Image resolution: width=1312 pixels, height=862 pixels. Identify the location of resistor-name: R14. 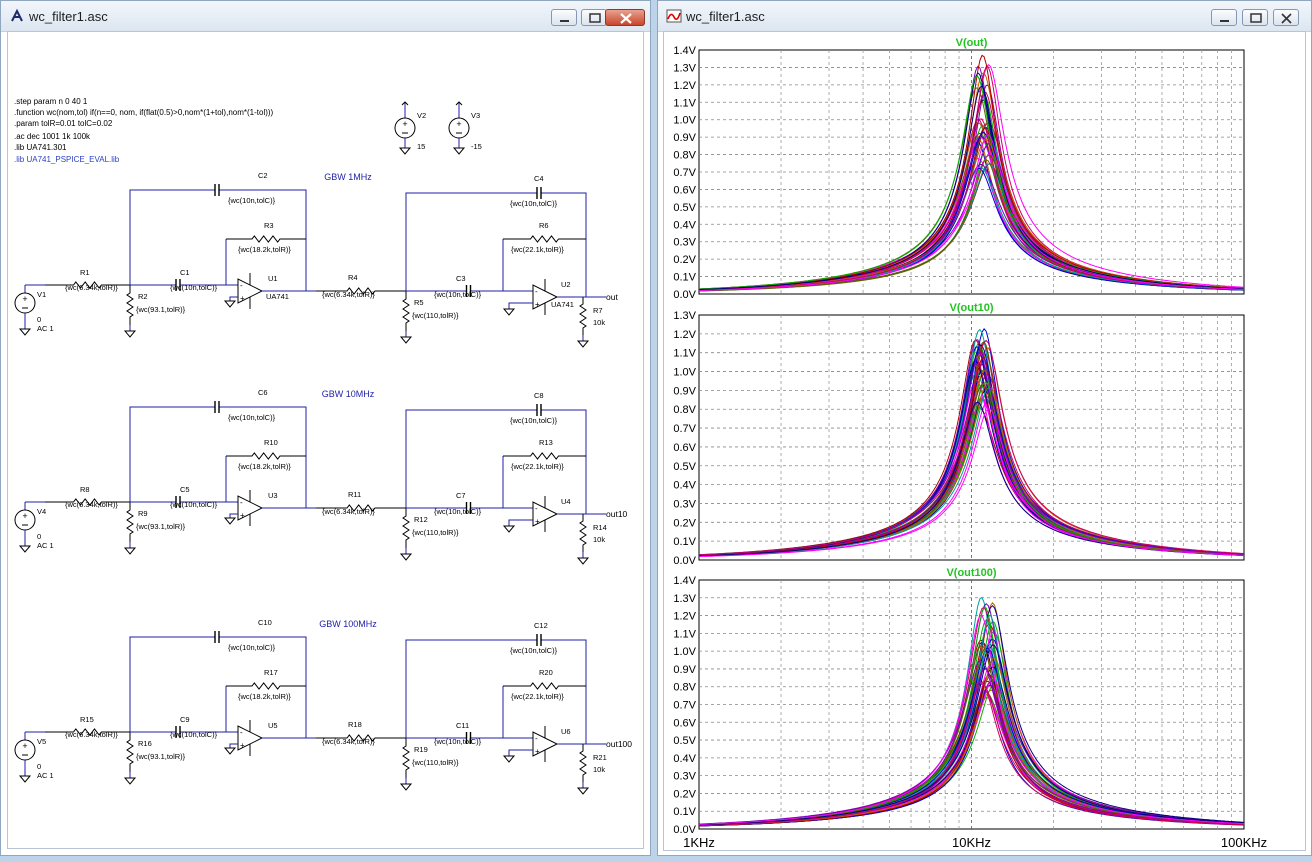
(600, 527).